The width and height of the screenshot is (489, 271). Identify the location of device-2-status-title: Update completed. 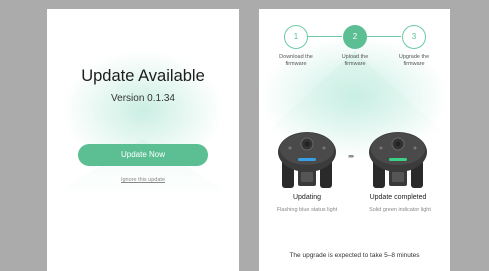
(398, 197).